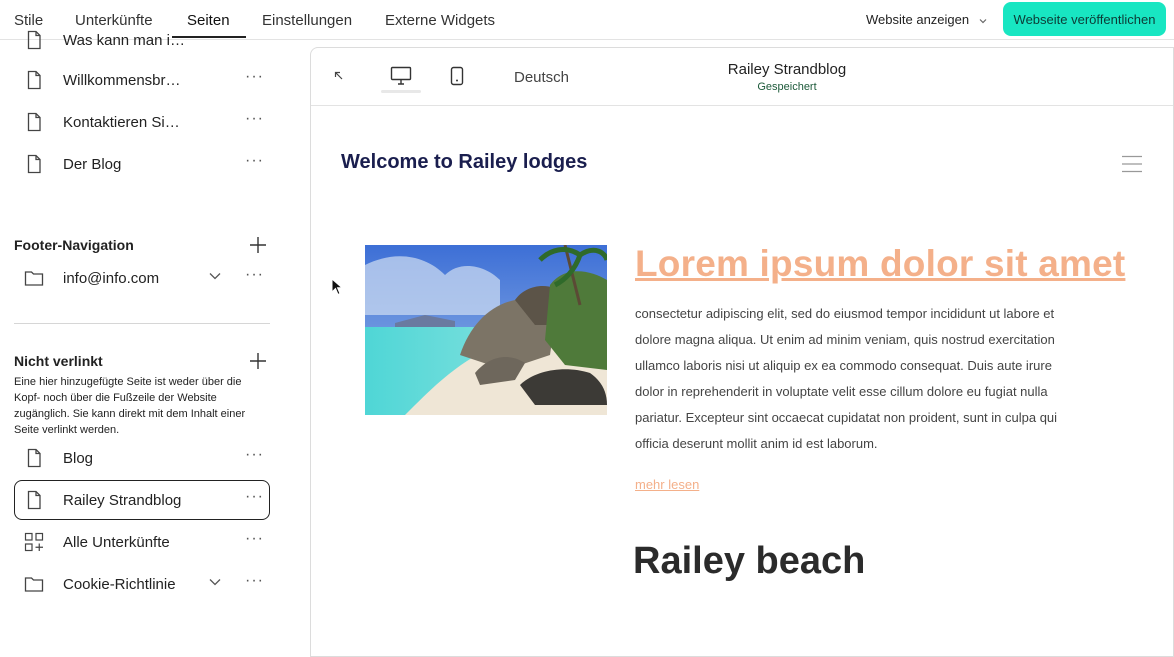 The image size is (1174, 657). I want to click on active-device-indicator, so click(401, 91).